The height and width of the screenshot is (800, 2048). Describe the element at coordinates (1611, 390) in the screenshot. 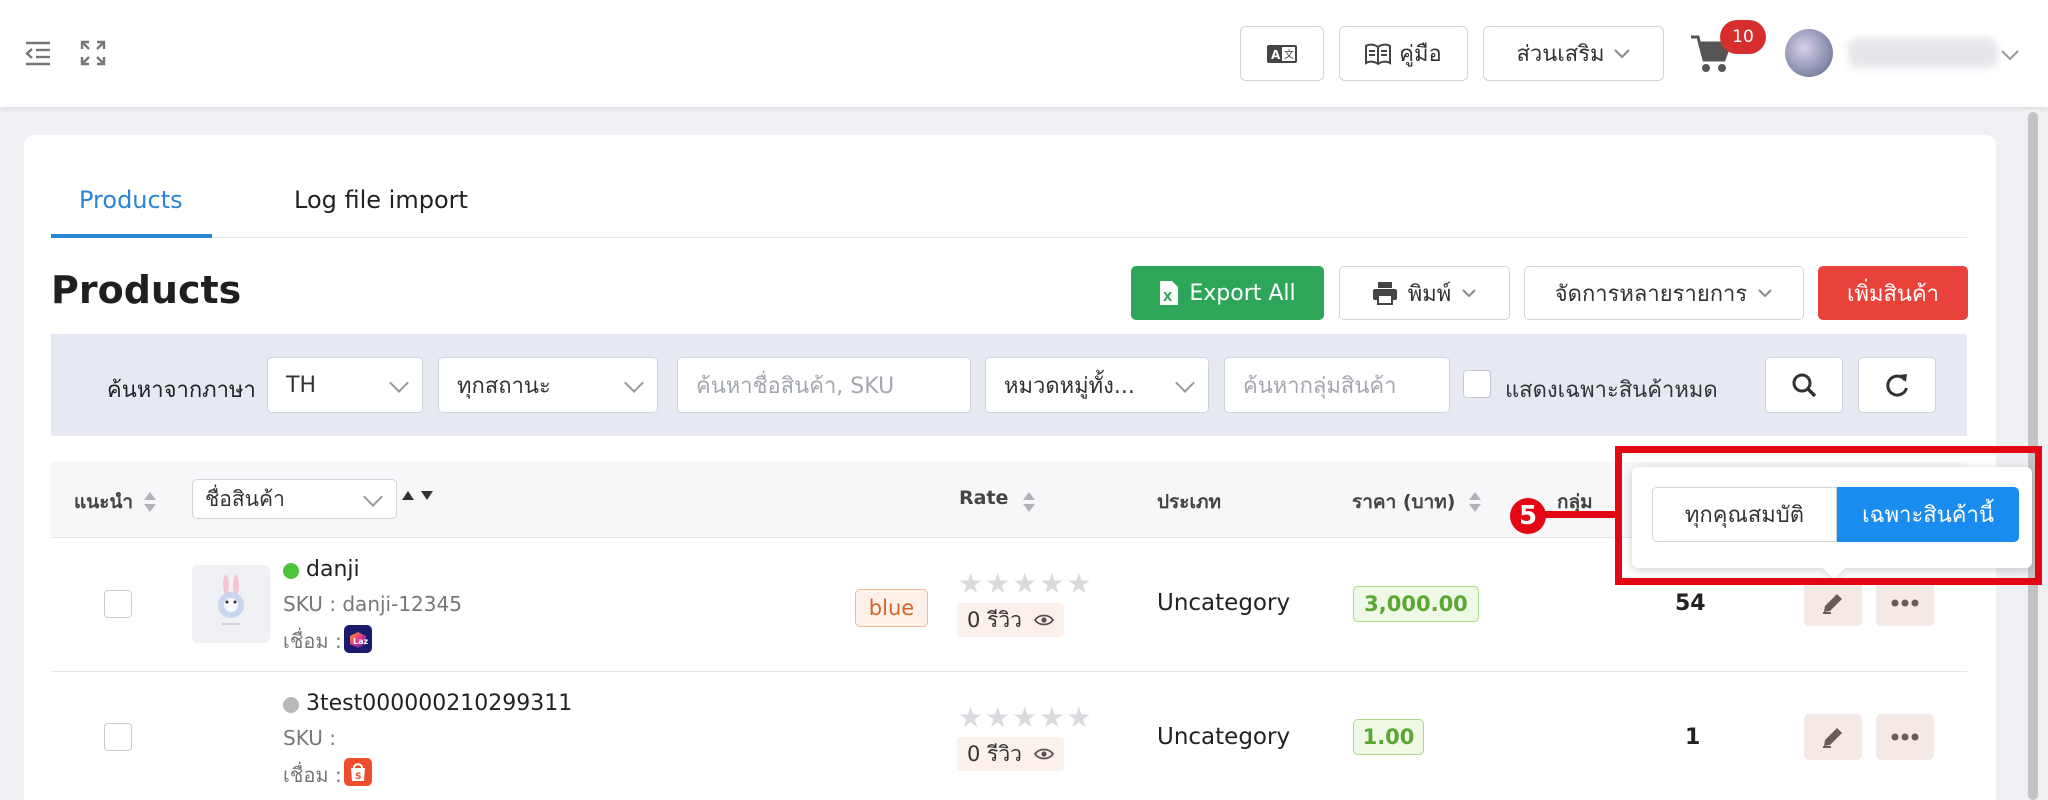

I see `out-of-stock-label: แสดงเฉพาะสินค้าหมด` at that location.